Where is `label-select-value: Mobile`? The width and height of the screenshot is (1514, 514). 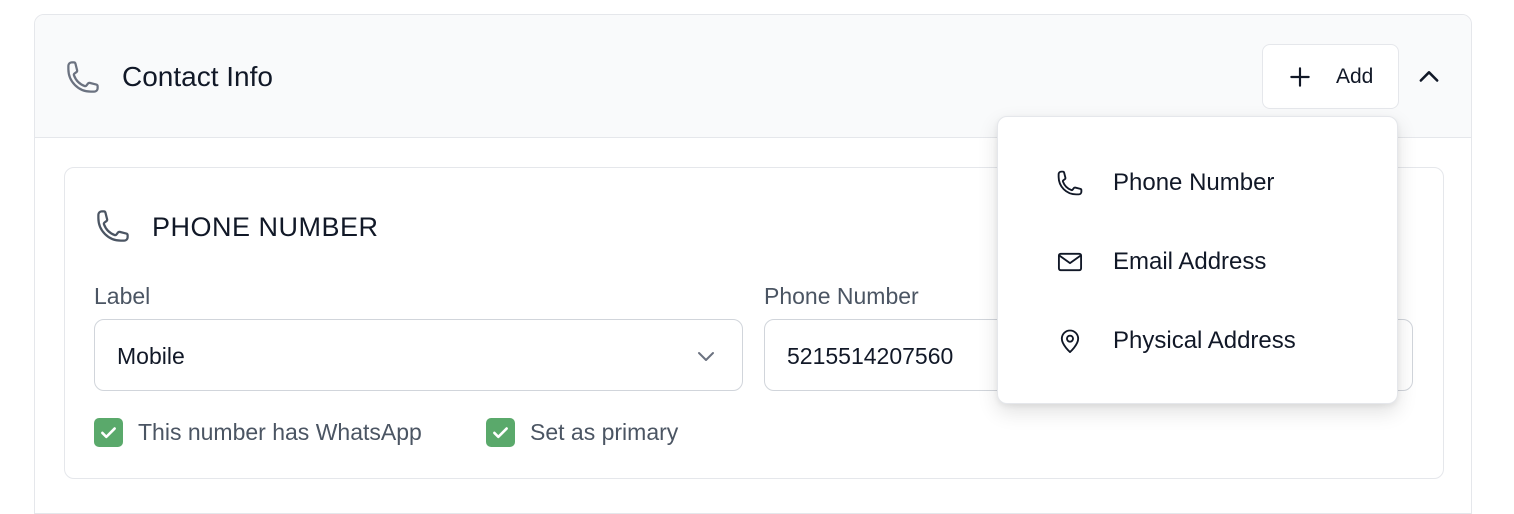 label-select-value: Mobile is located at coordinates (151, 356).